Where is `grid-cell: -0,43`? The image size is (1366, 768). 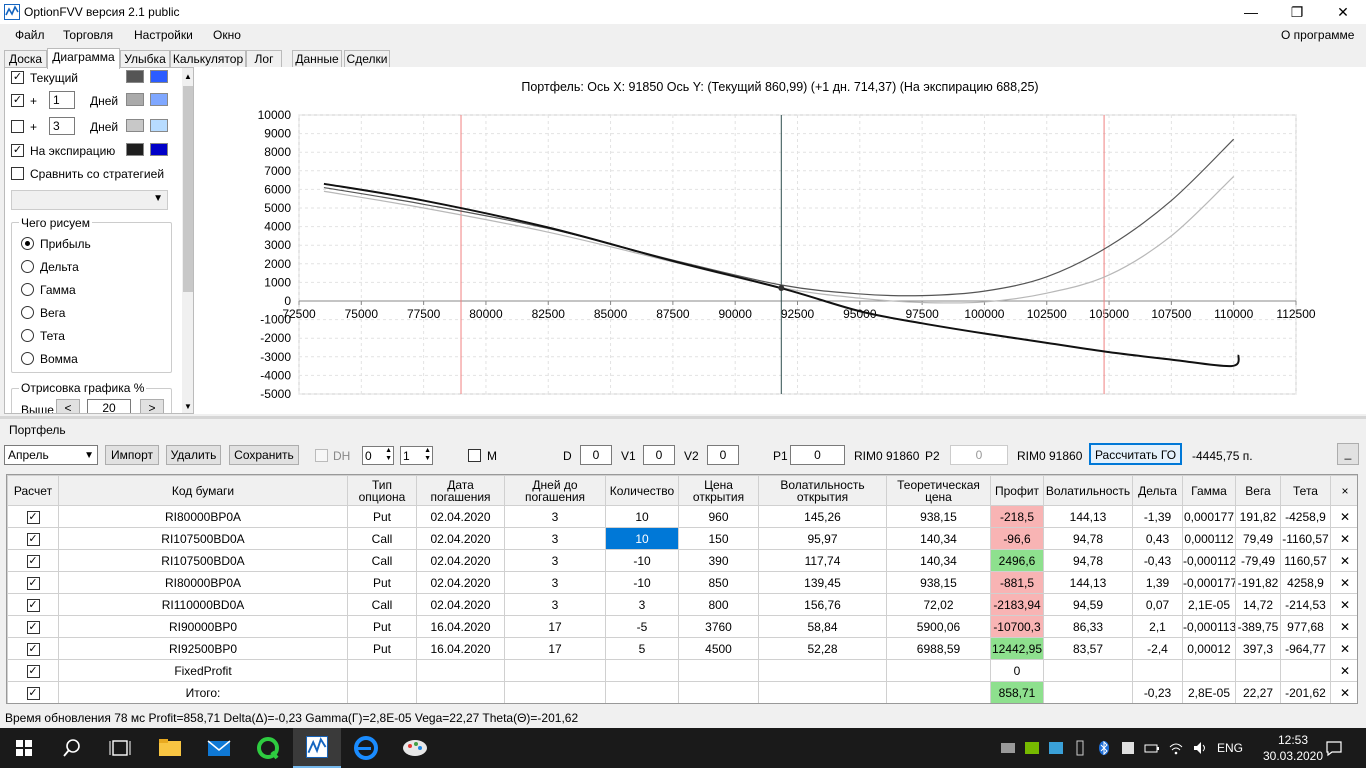 grid-cell: -0,43 is located at coordinates (1157, 560).